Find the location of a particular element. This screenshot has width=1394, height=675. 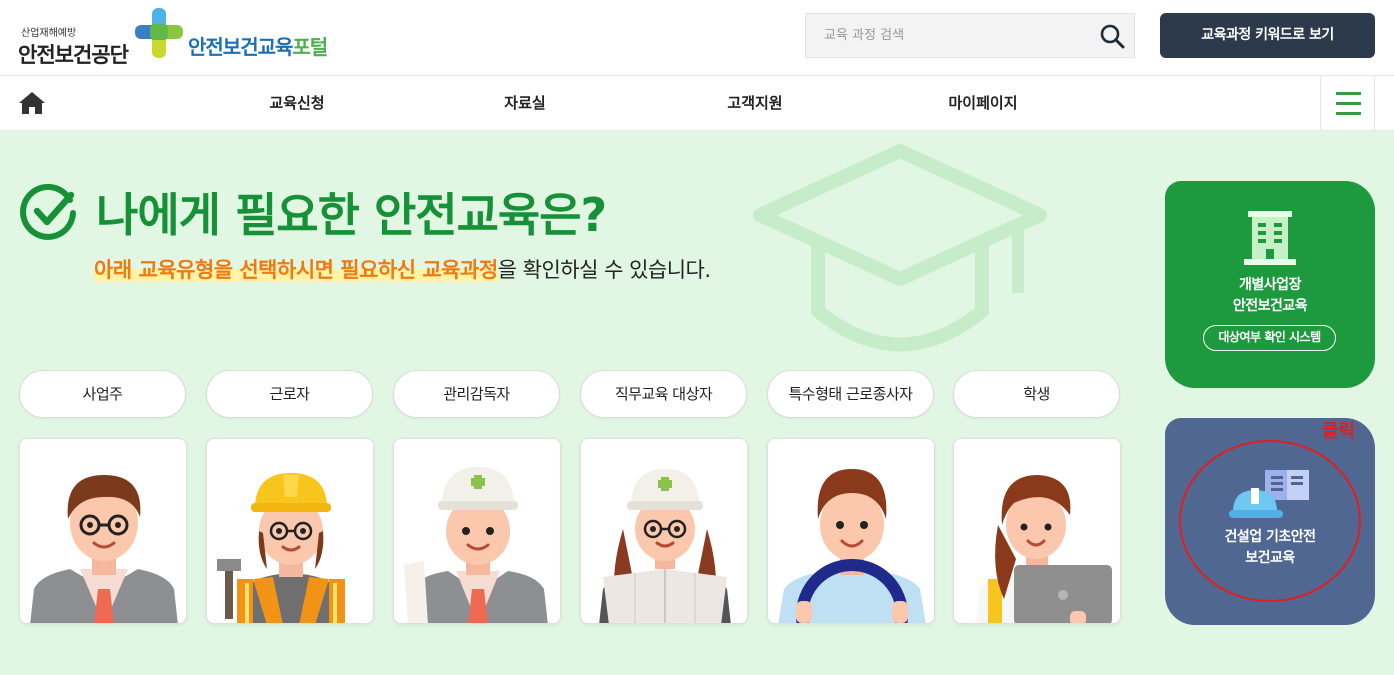

logo-org-name: 안전보건공단 is located at coordinates (73, 55).